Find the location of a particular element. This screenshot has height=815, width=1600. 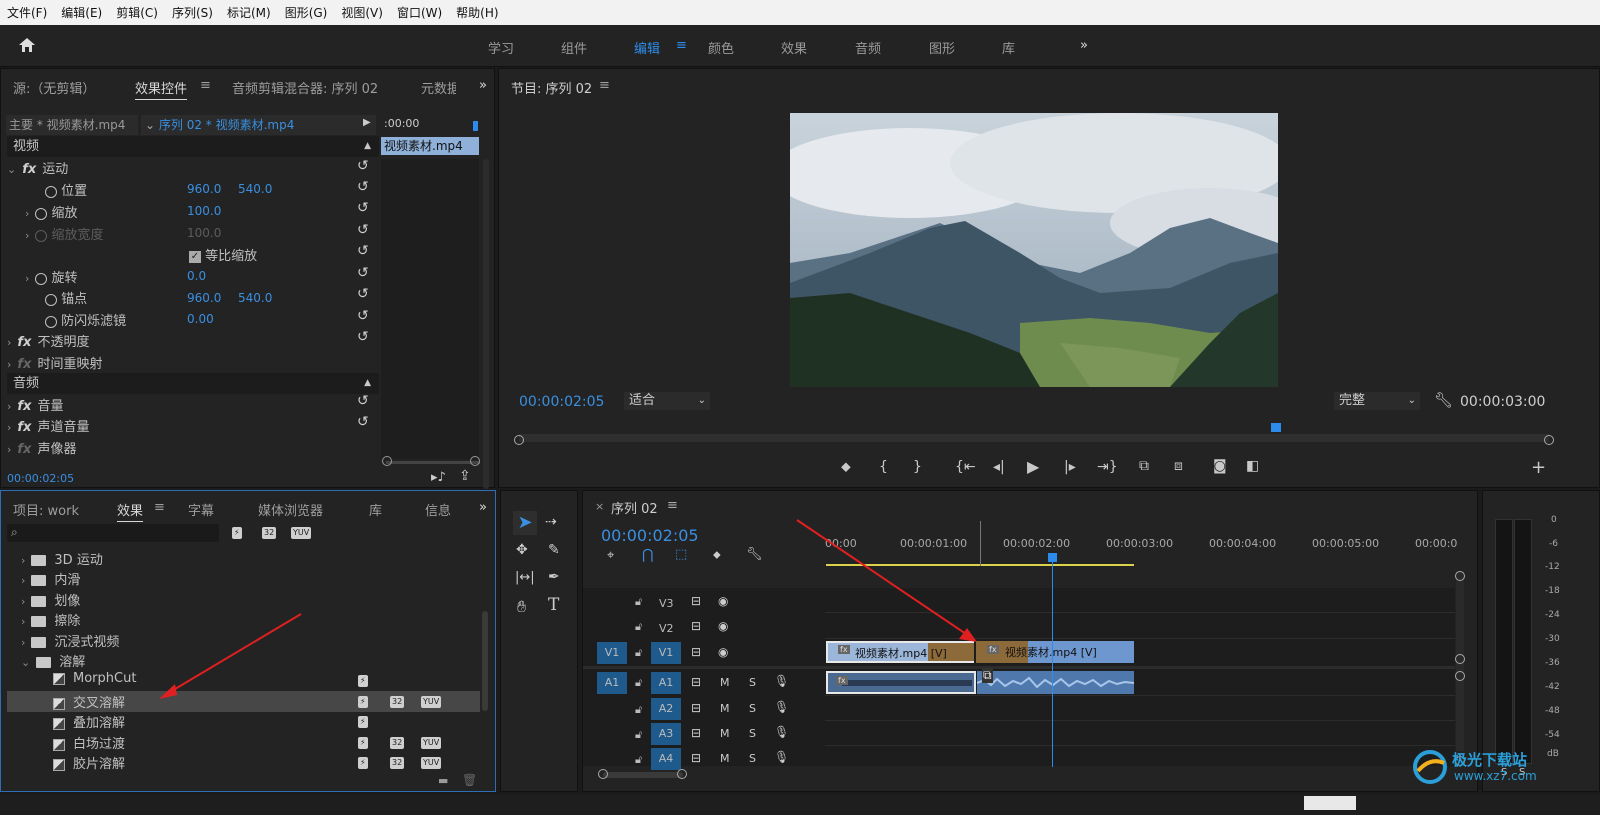

program-title: 节目: 序列 02 is located at coordinates (551, 87).